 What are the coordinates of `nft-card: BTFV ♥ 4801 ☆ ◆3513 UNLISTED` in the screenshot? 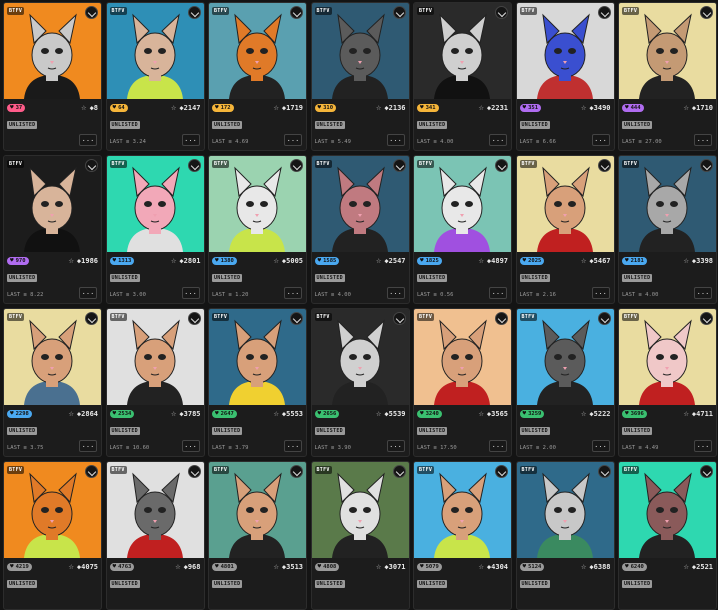 It's located at (257, 535).